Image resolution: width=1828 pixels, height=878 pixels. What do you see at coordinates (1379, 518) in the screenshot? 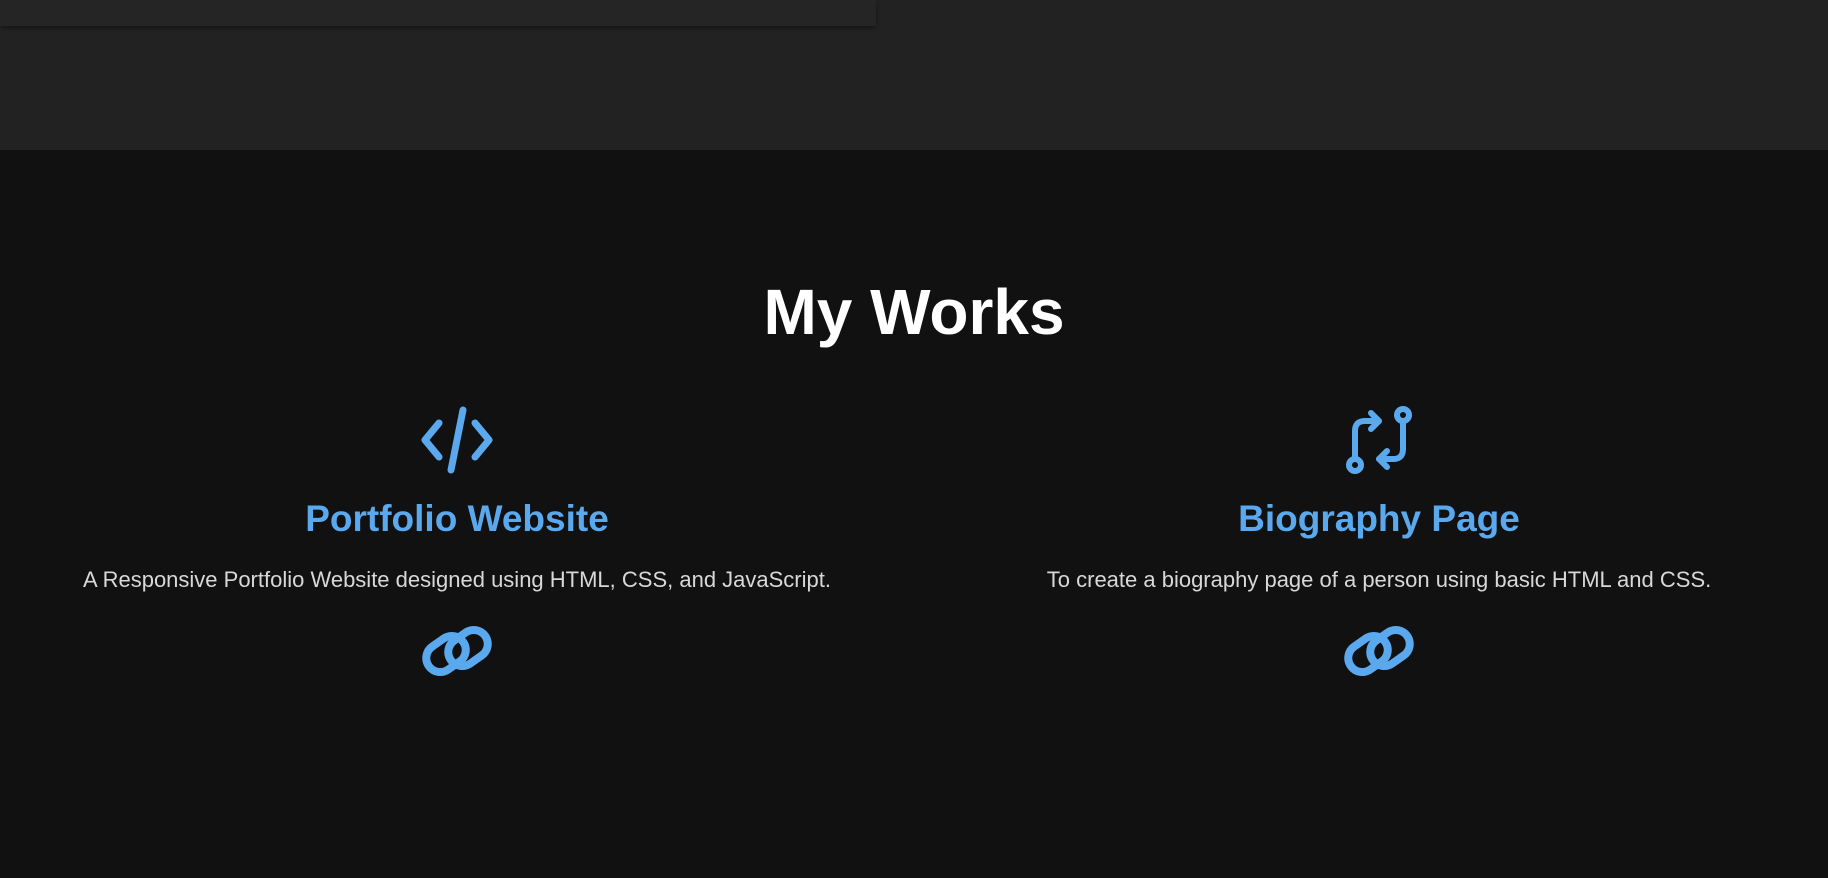
I see `work-title: Biography Page` at bounding box center [1379, 518].